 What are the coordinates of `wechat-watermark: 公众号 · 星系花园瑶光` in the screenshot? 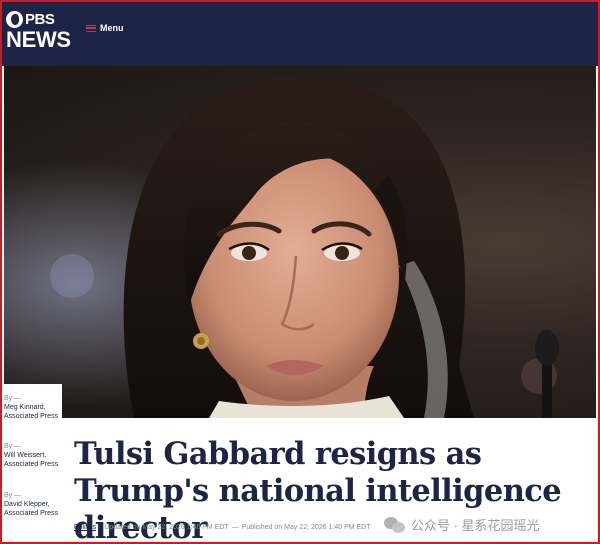 It's located at (462, 524).